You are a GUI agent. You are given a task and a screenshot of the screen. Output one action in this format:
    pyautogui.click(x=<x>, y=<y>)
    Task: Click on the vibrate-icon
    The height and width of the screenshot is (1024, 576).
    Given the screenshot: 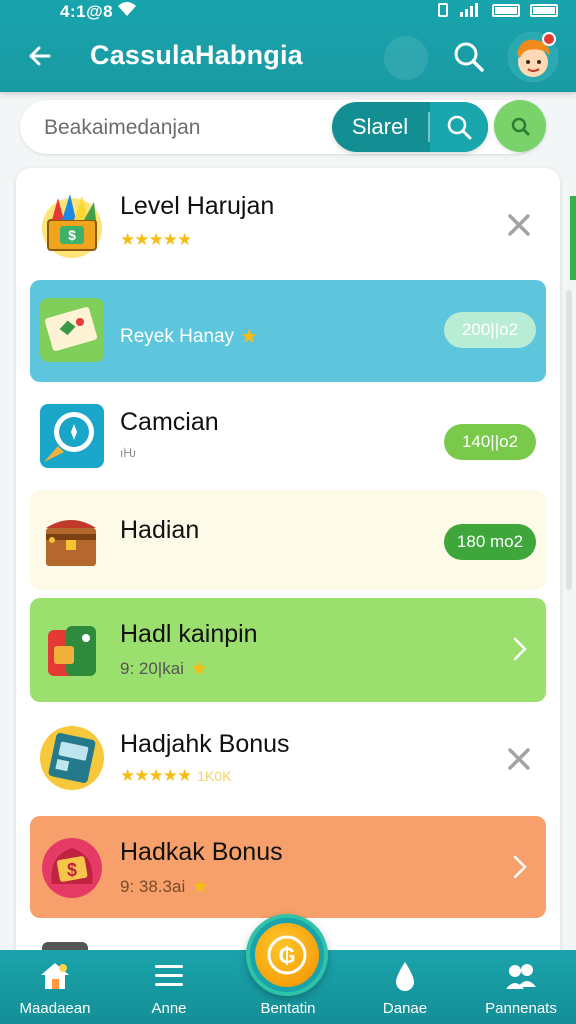 What is the action you would take?
    pyautogui.click(x=443, y=10)
    